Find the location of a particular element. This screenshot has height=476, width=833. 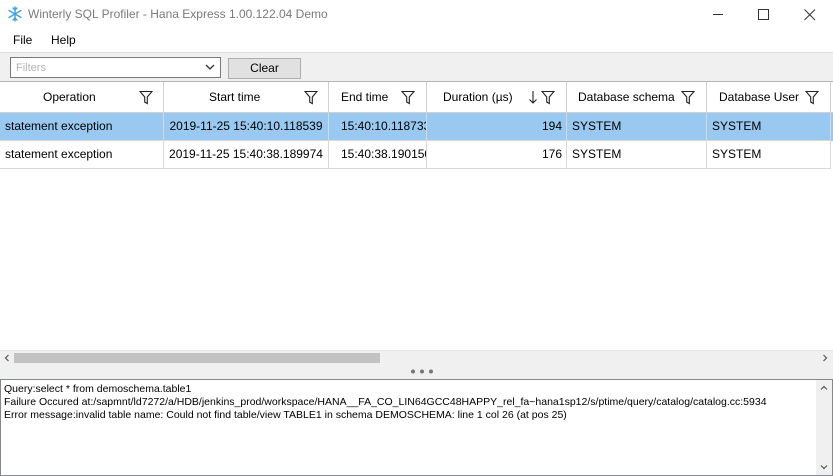

maximize-icon is located at coordinates (763, 14).